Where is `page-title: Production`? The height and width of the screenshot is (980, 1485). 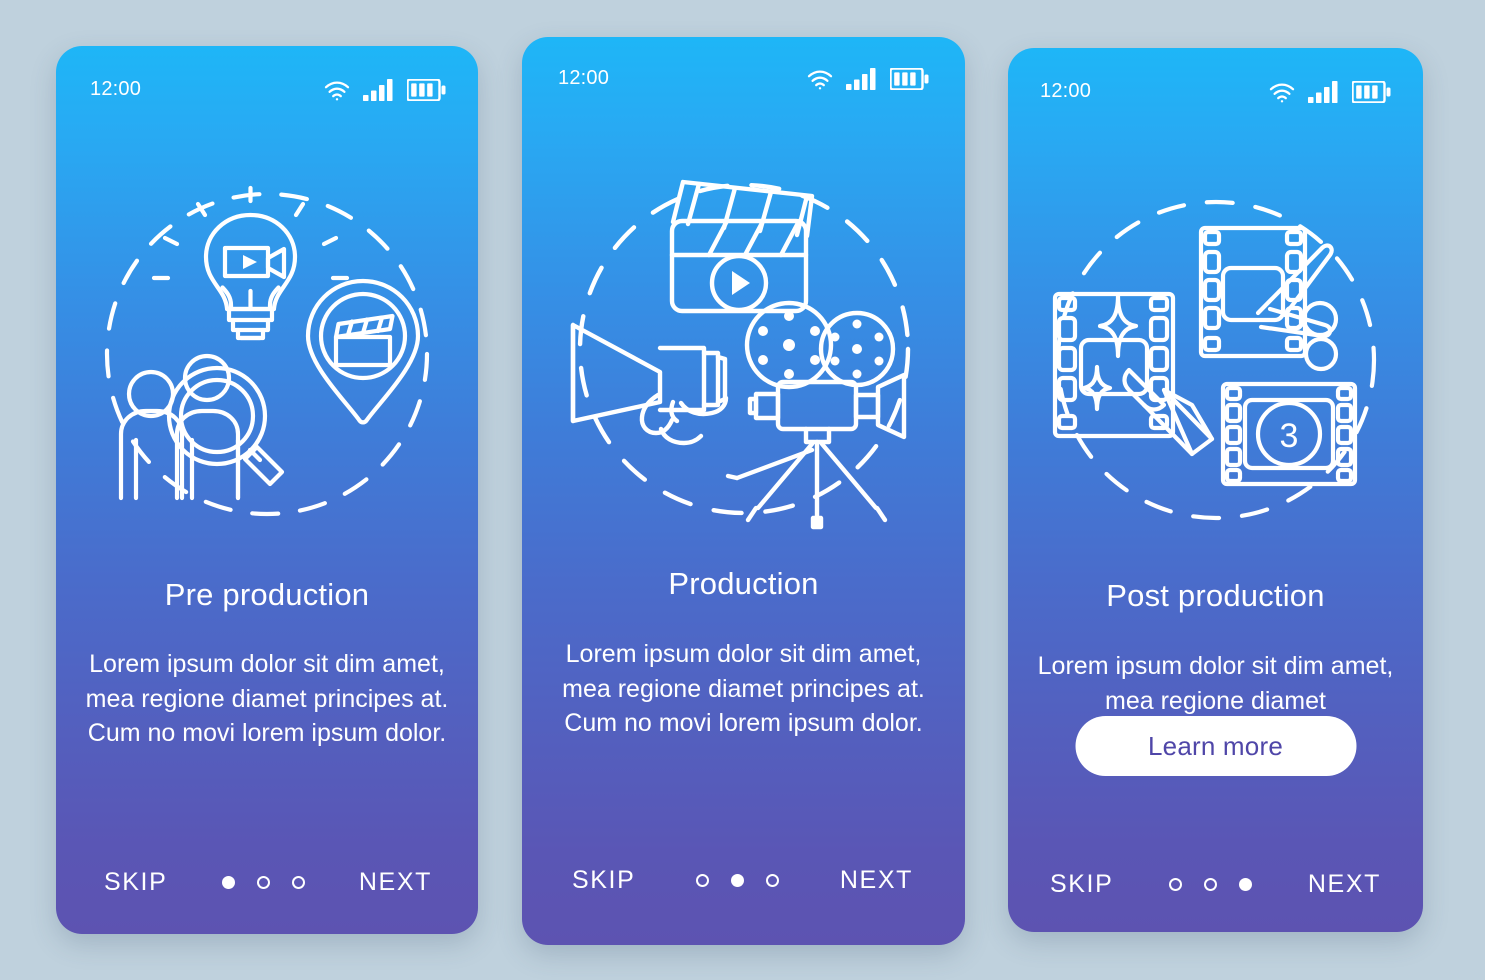
page-title: Production is located at coordinates (743, 583).